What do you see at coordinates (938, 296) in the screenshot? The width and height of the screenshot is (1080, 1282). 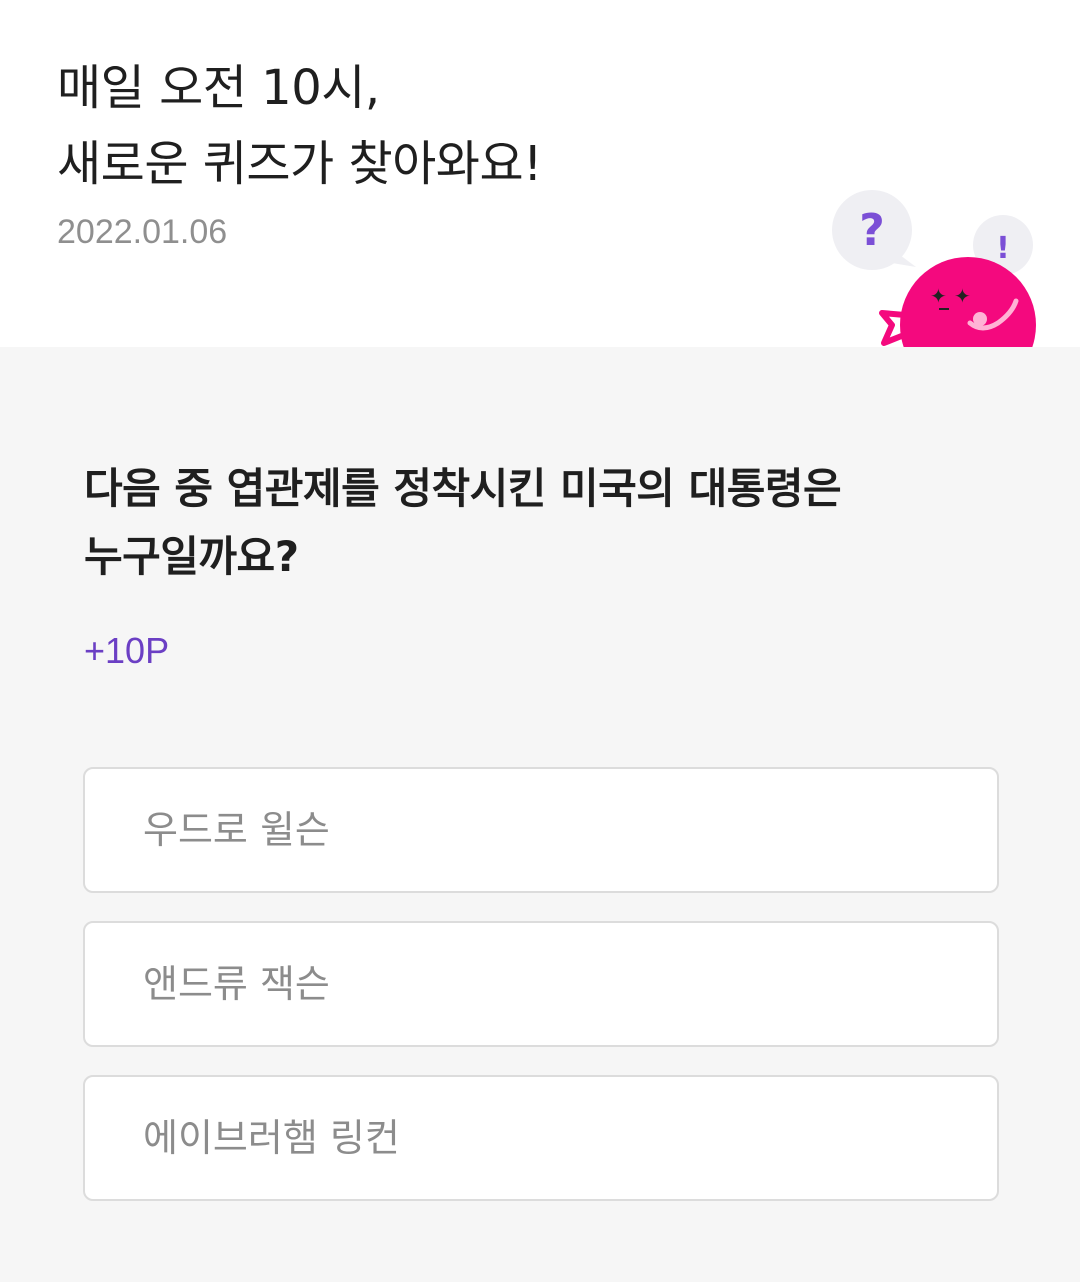 I see `mascot-eye-left-icon: ✦` at bounding box center [938, 296].